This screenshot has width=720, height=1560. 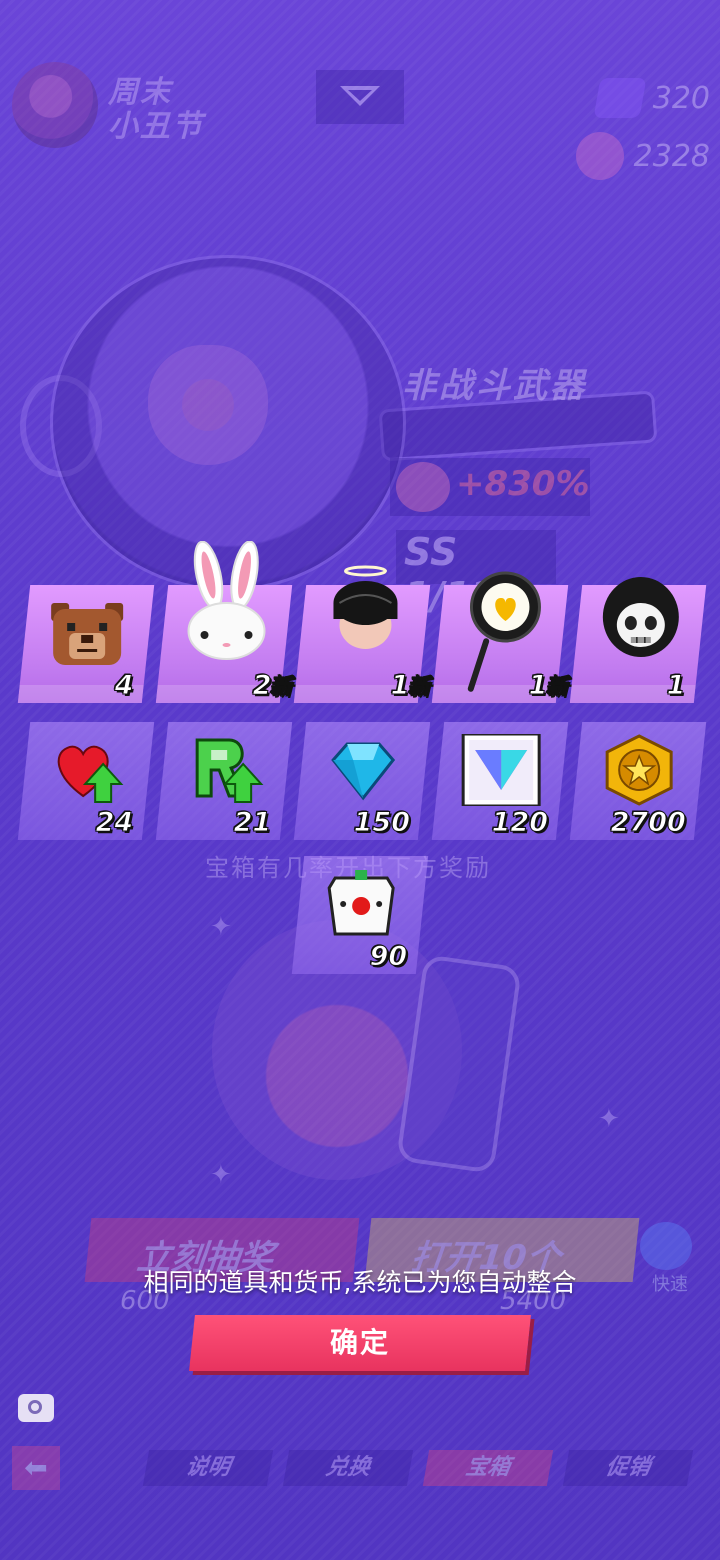 What do you see at coordinates (208, 1468) in the screenshot?
I see `tab-instructions: 说明` at bounding box center [208, 1468].